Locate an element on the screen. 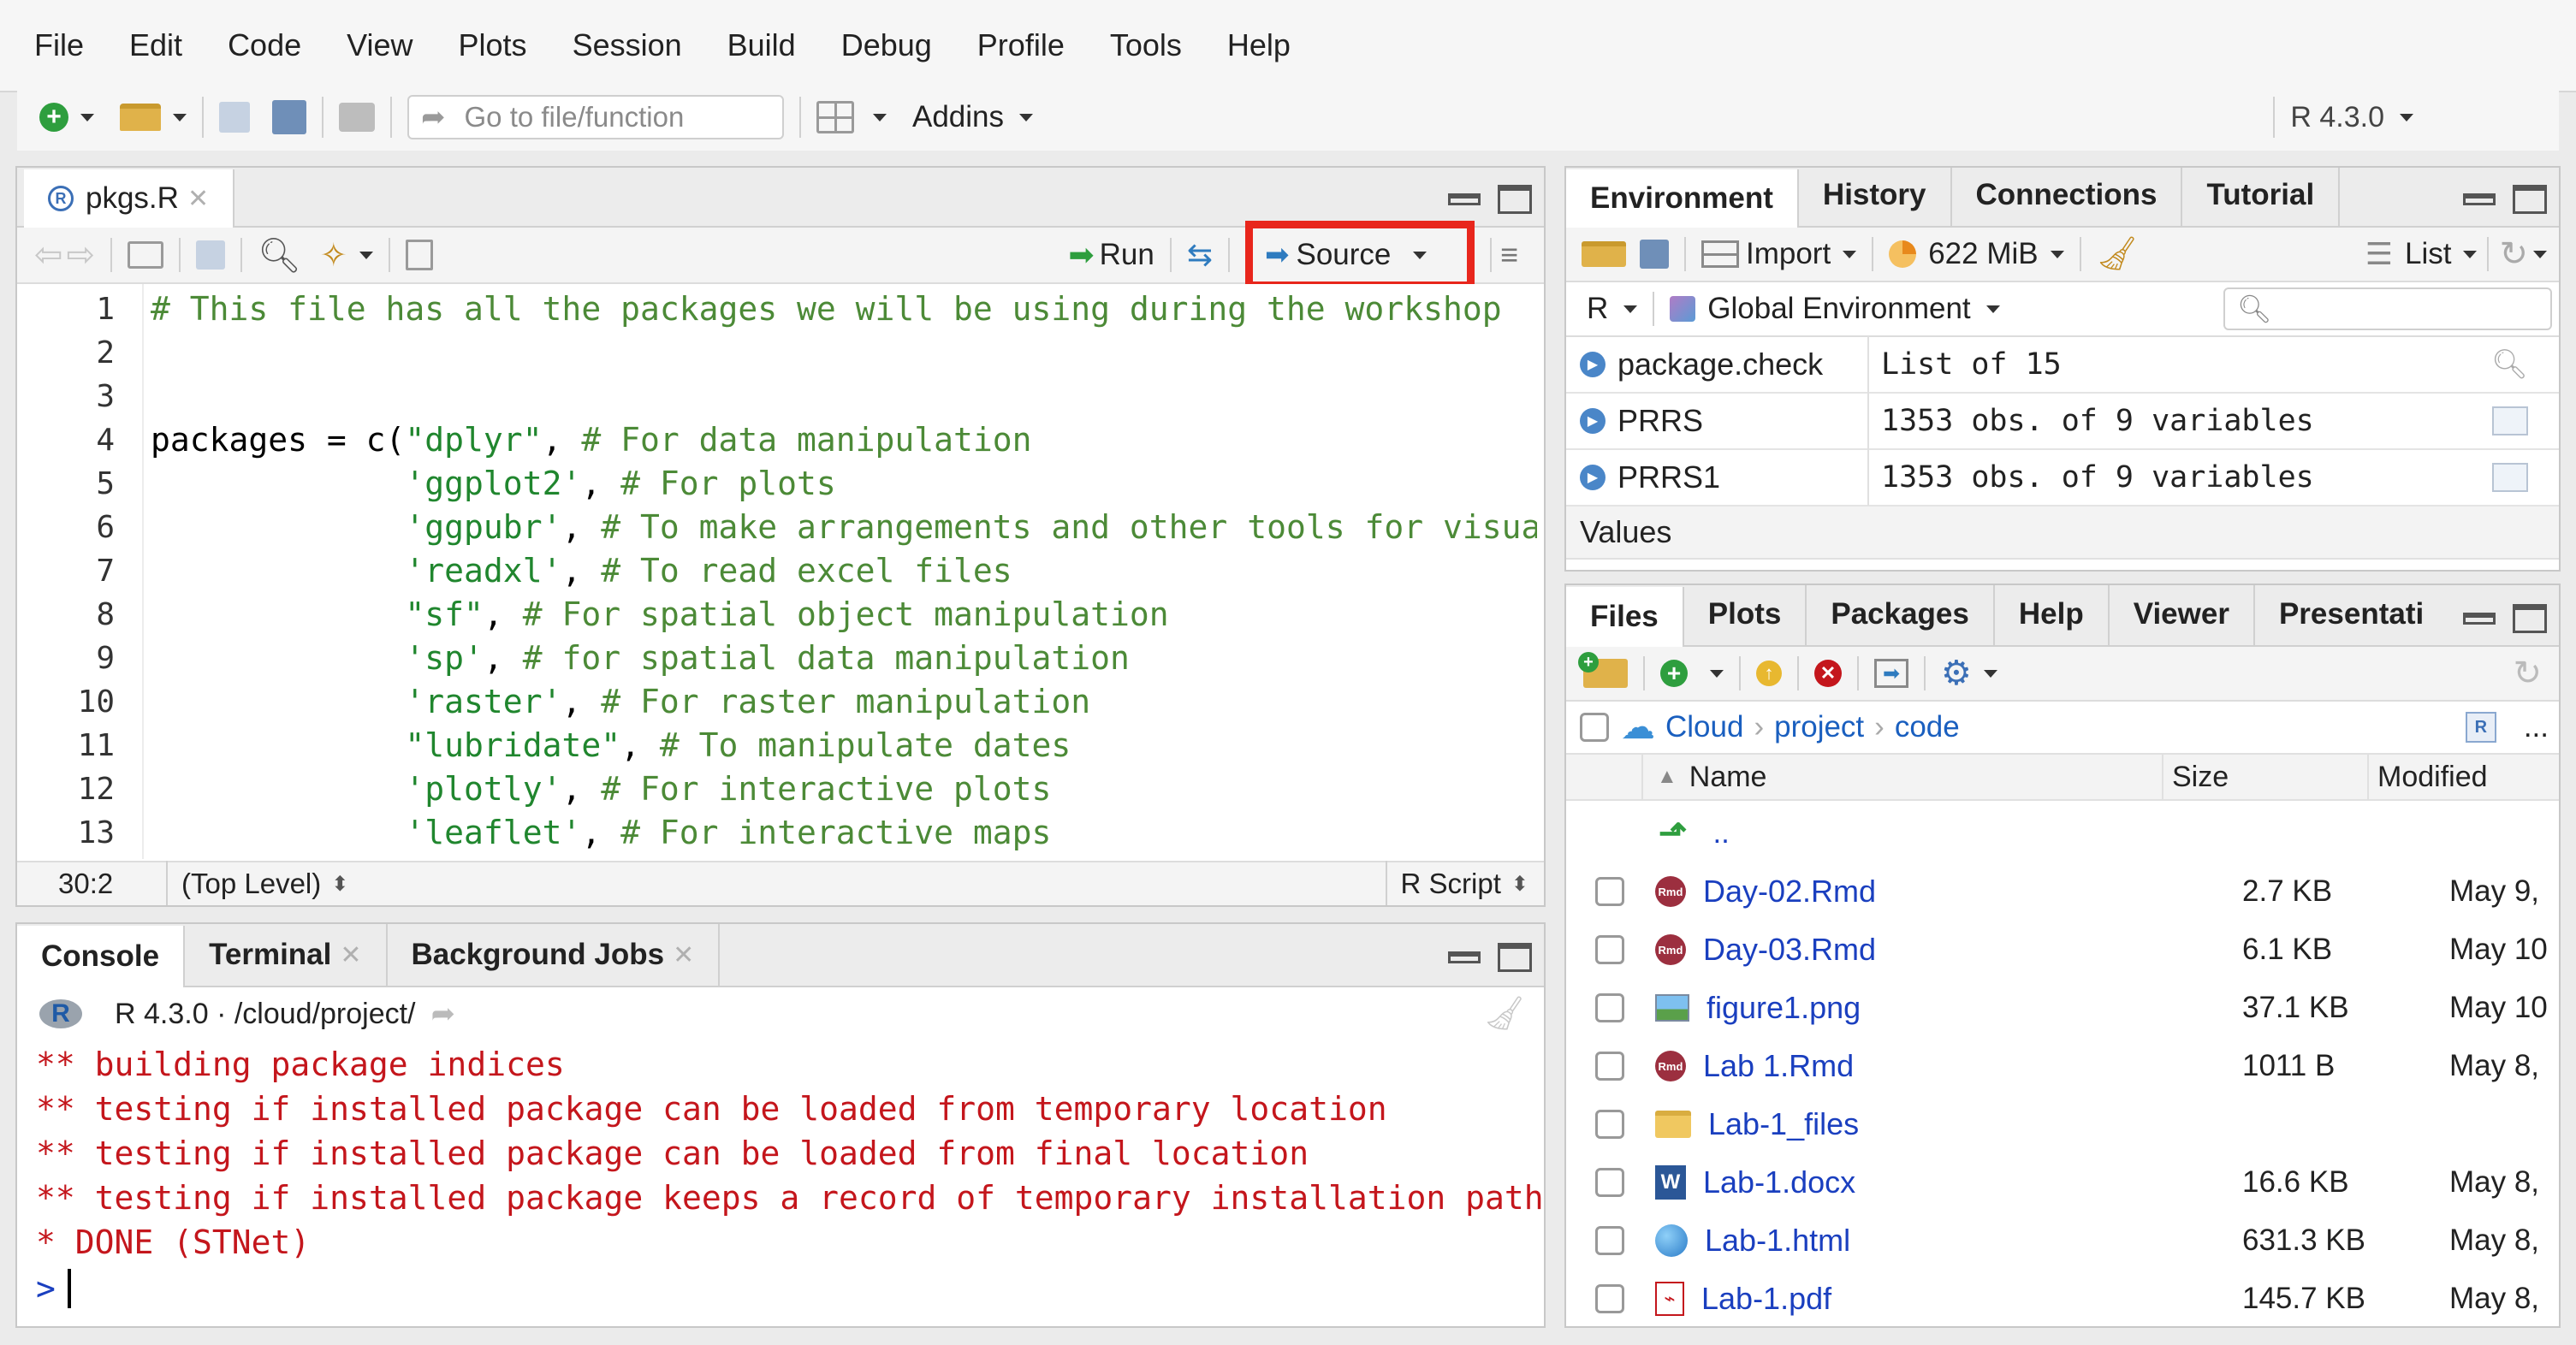 Image resolution: width=2576 pixels, height=1345 pixels. memory-usage-button: 622 MiB is located at coordinates (1976, 254).